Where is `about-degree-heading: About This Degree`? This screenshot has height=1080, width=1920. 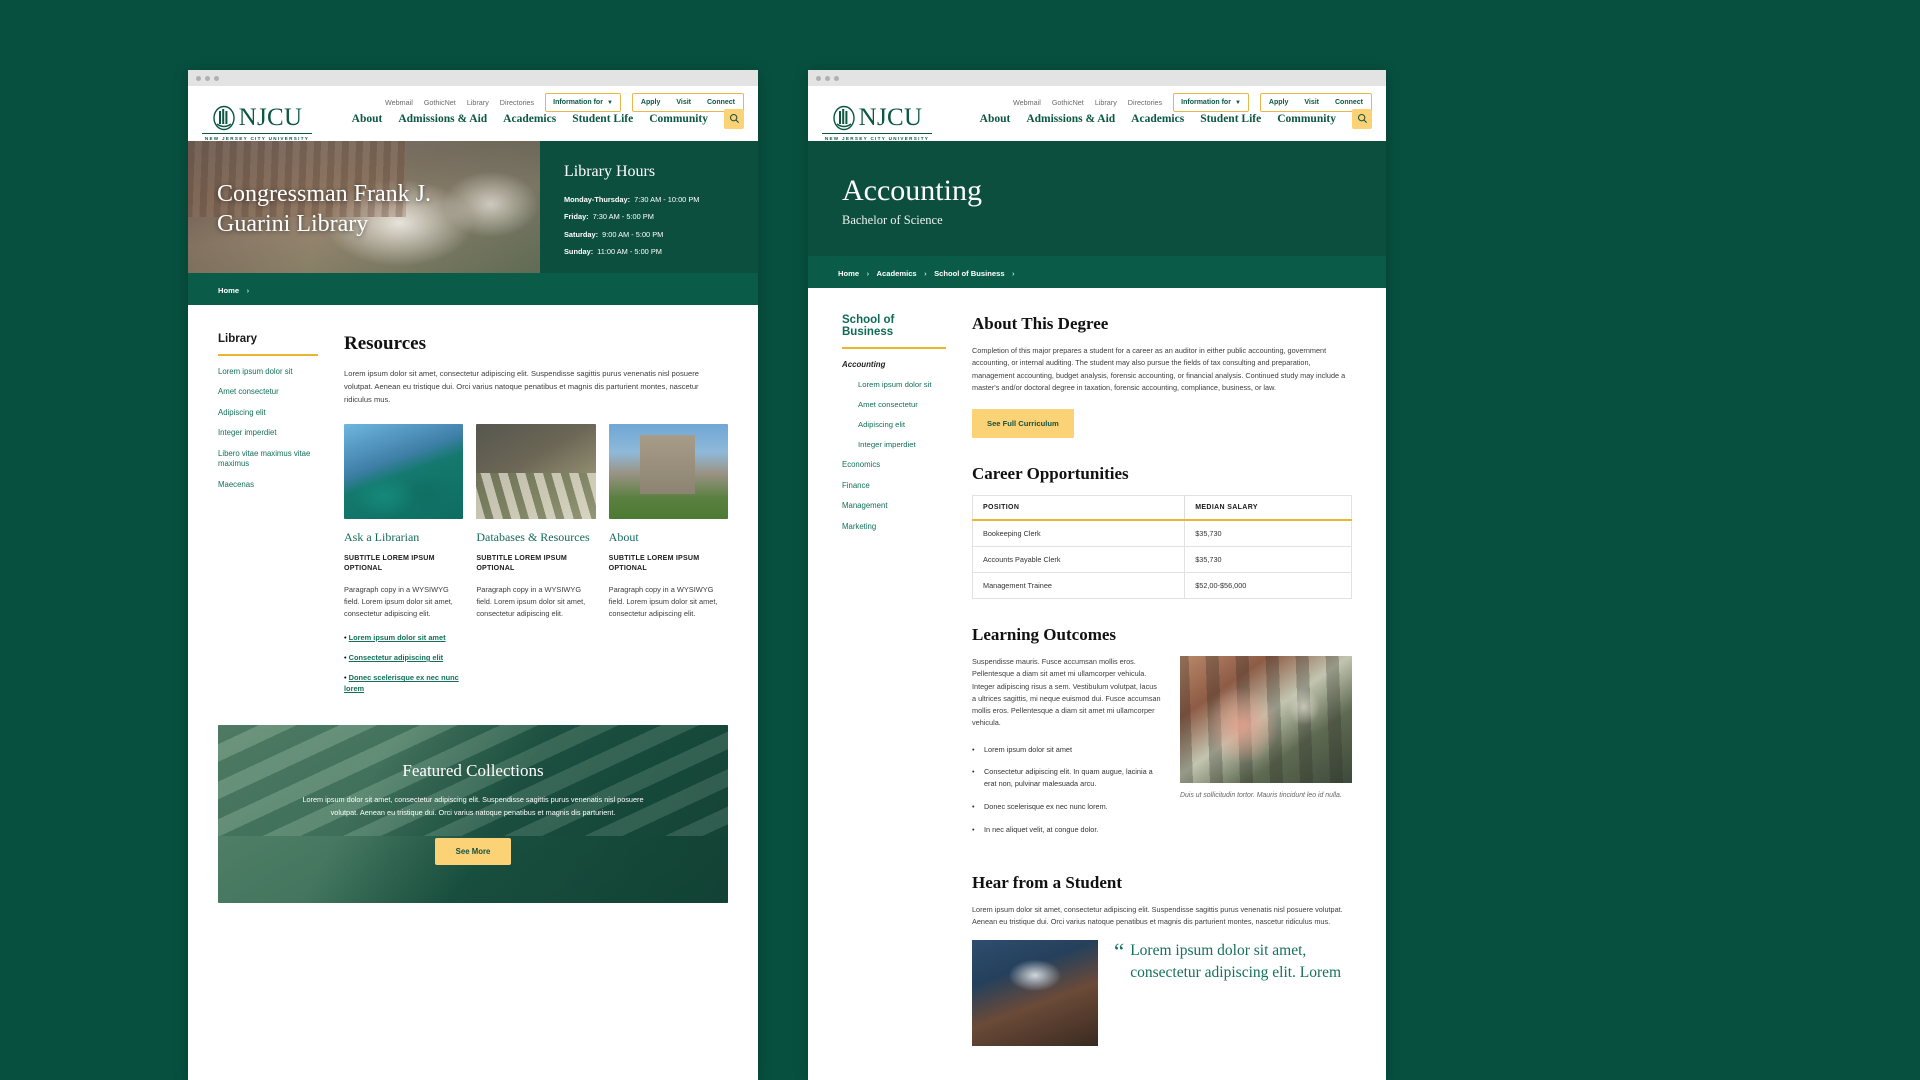
about-degree-heading: About This Degree is located at coordinates (1040, 323).